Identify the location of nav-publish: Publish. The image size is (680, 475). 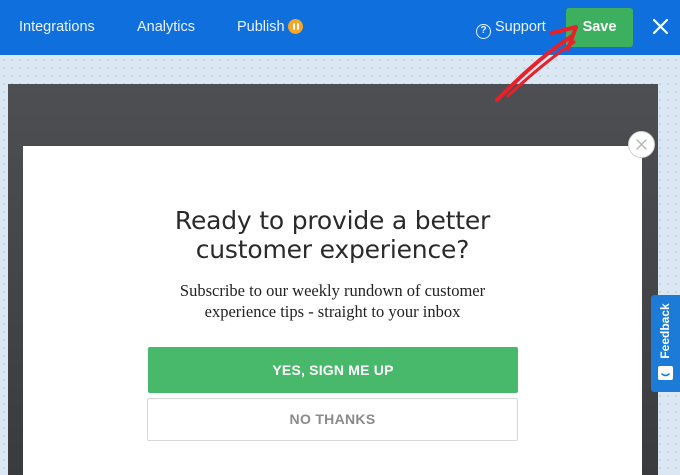
(261, 27).